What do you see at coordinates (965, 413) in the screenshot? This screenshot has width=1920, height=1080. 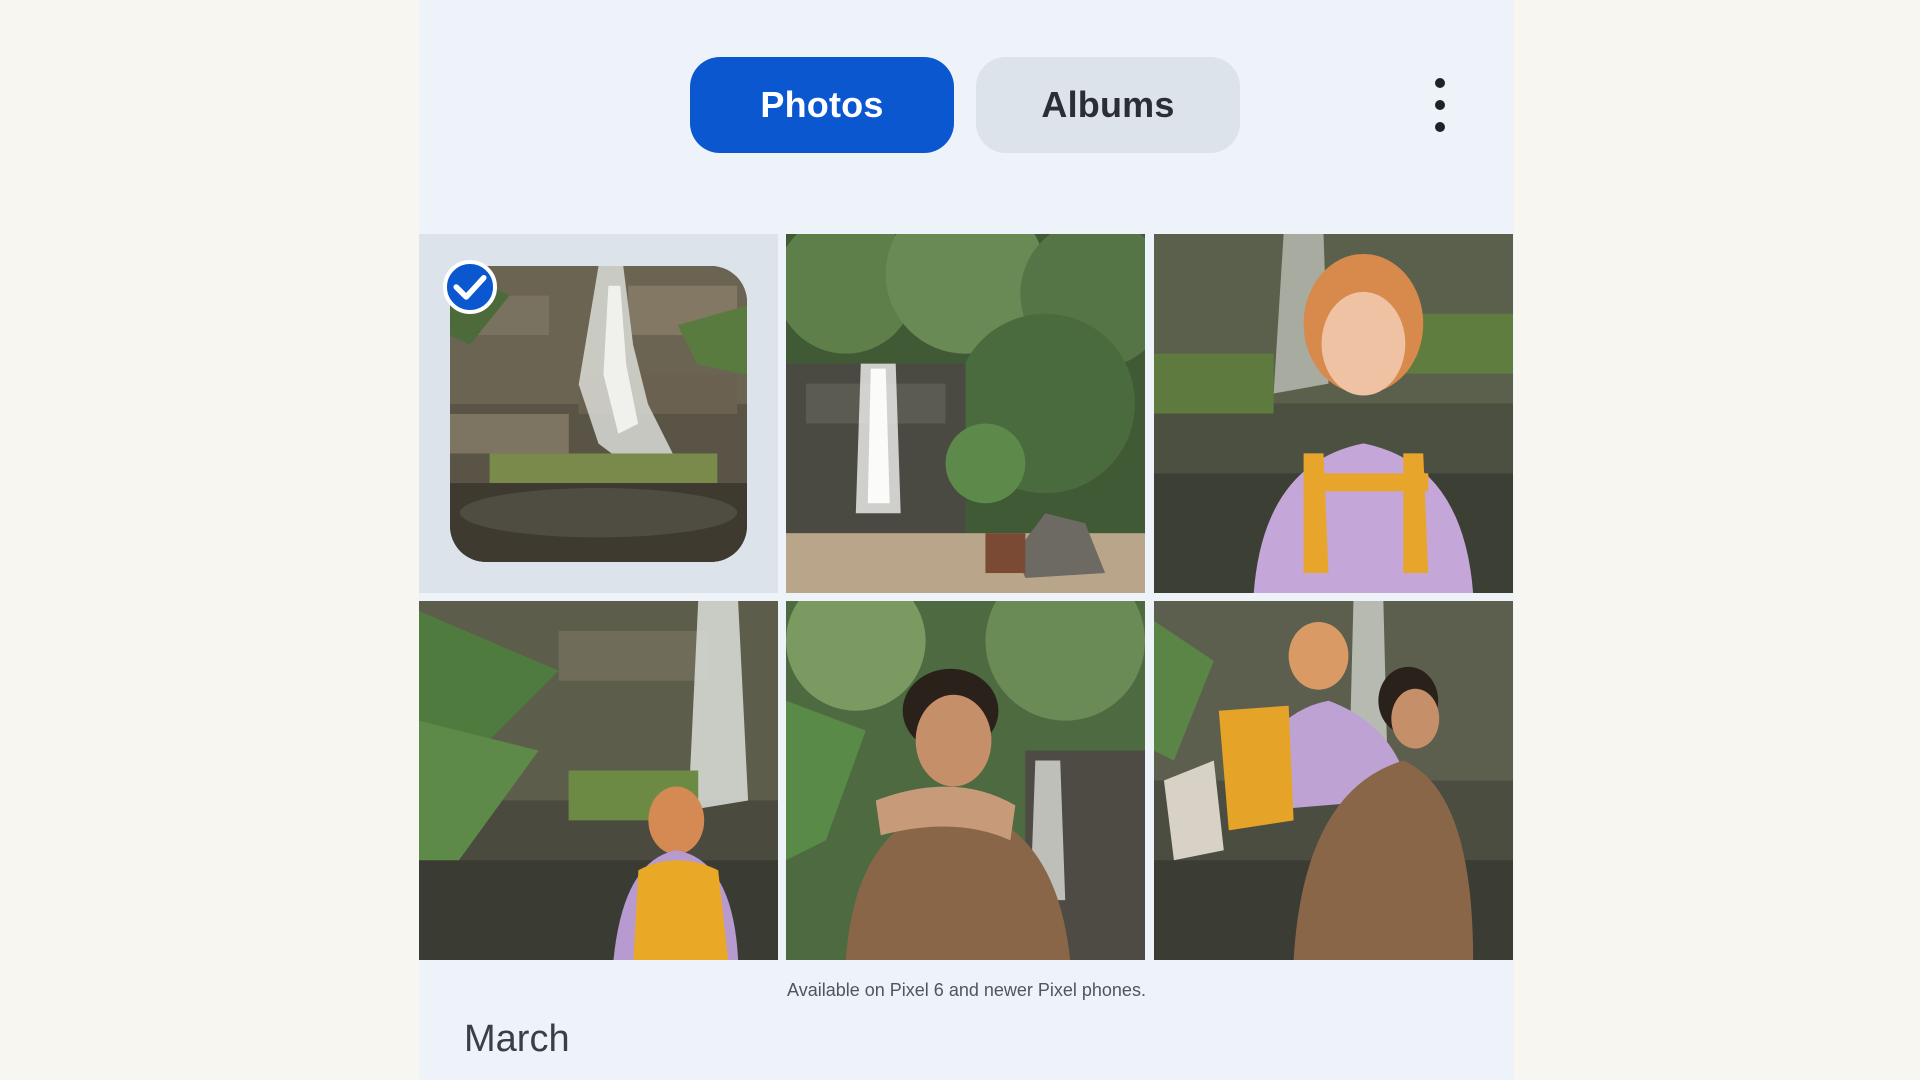 I see `garden-waterfall-photo` at bounding box center [965, 413].